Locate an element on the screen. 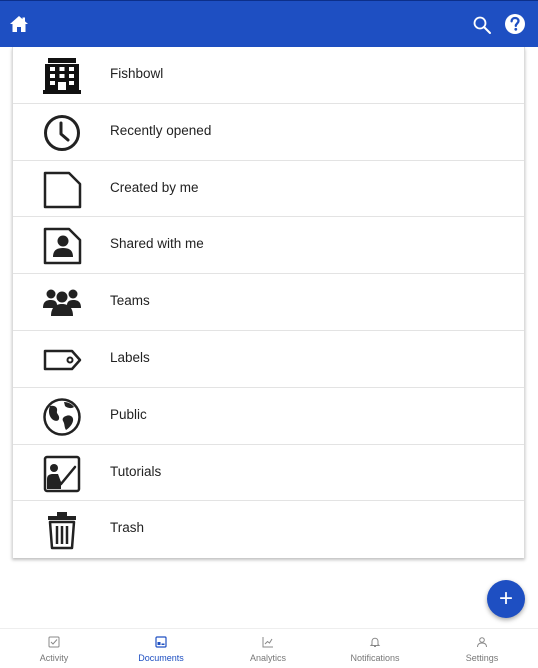 The image size is (538, 668). nav-item-analytics: Analytics is located at coordinates (268, 648).